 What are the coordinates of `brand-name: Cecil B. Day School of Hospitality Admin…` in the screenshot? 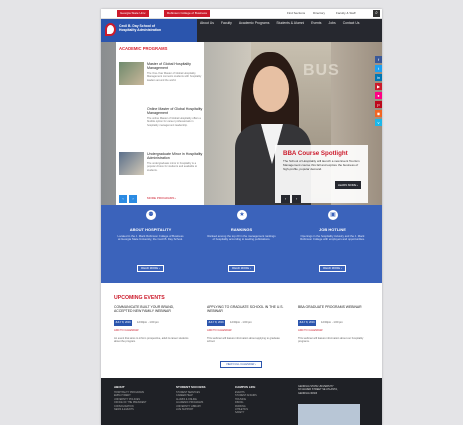 It's located at (157, 28).